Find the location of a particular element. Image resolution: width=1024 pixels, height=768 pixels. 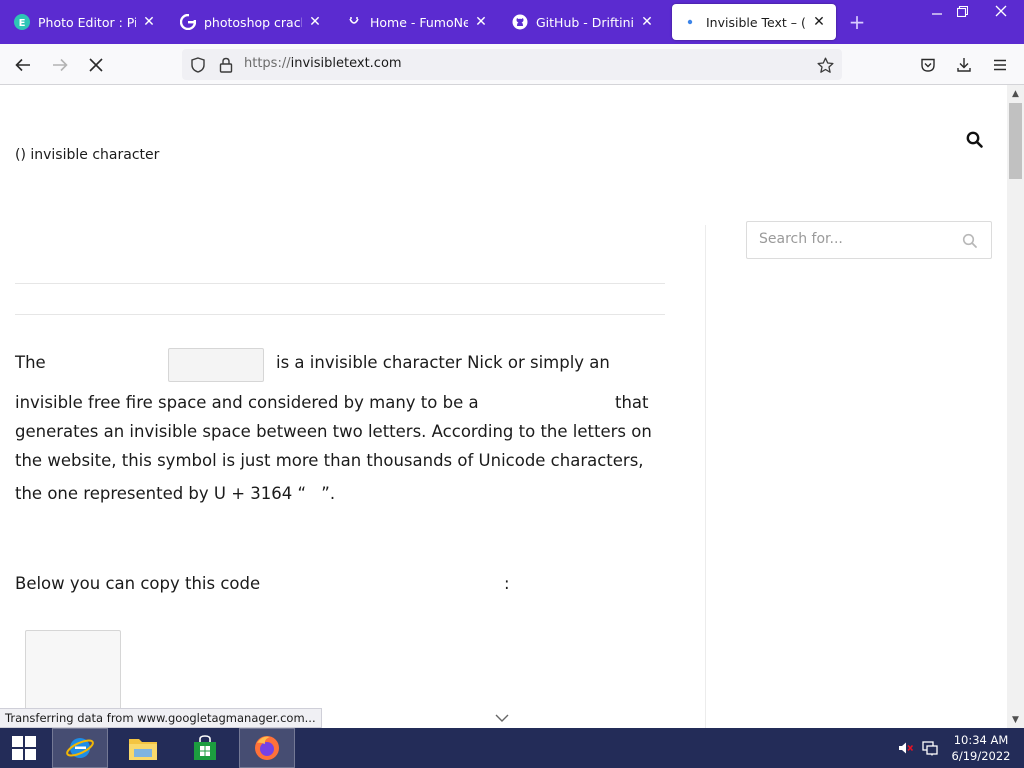

sidebar-search-form is located at coordinates (869, 240).